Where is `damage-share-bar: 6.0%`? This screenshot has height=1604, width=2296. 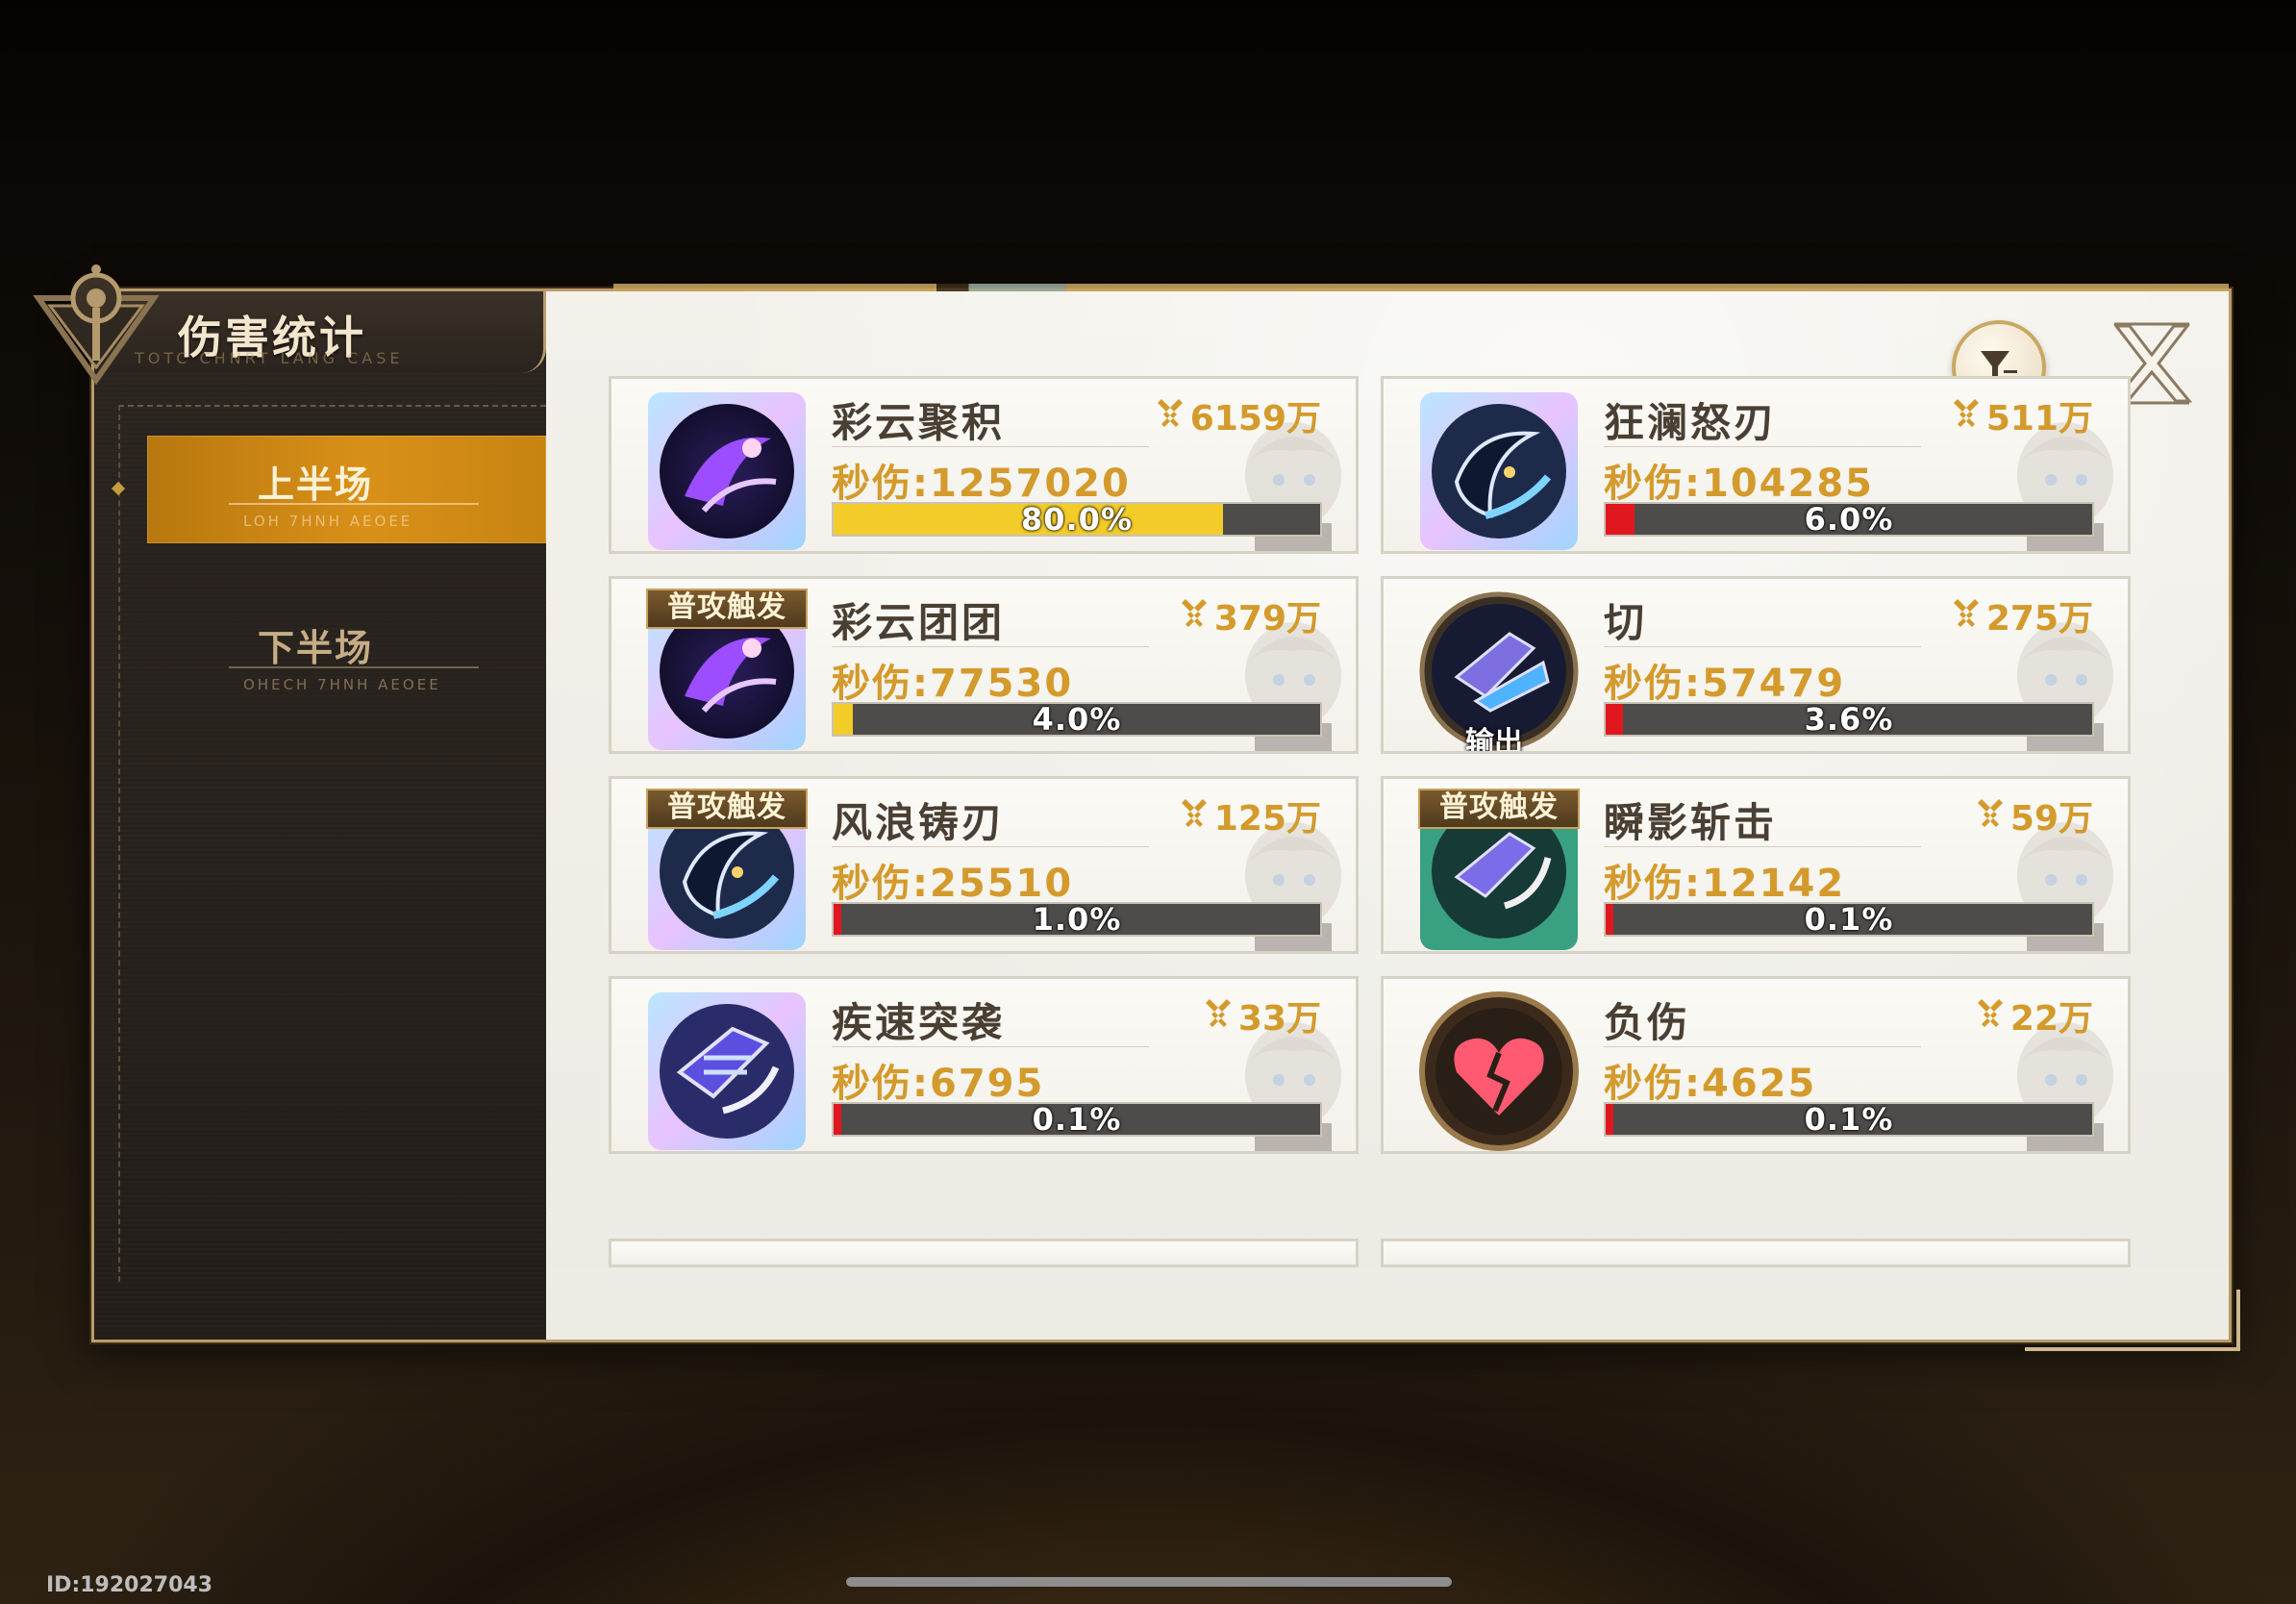
damage-share-bar: 6.0% is located at coordinates (1849, 519).